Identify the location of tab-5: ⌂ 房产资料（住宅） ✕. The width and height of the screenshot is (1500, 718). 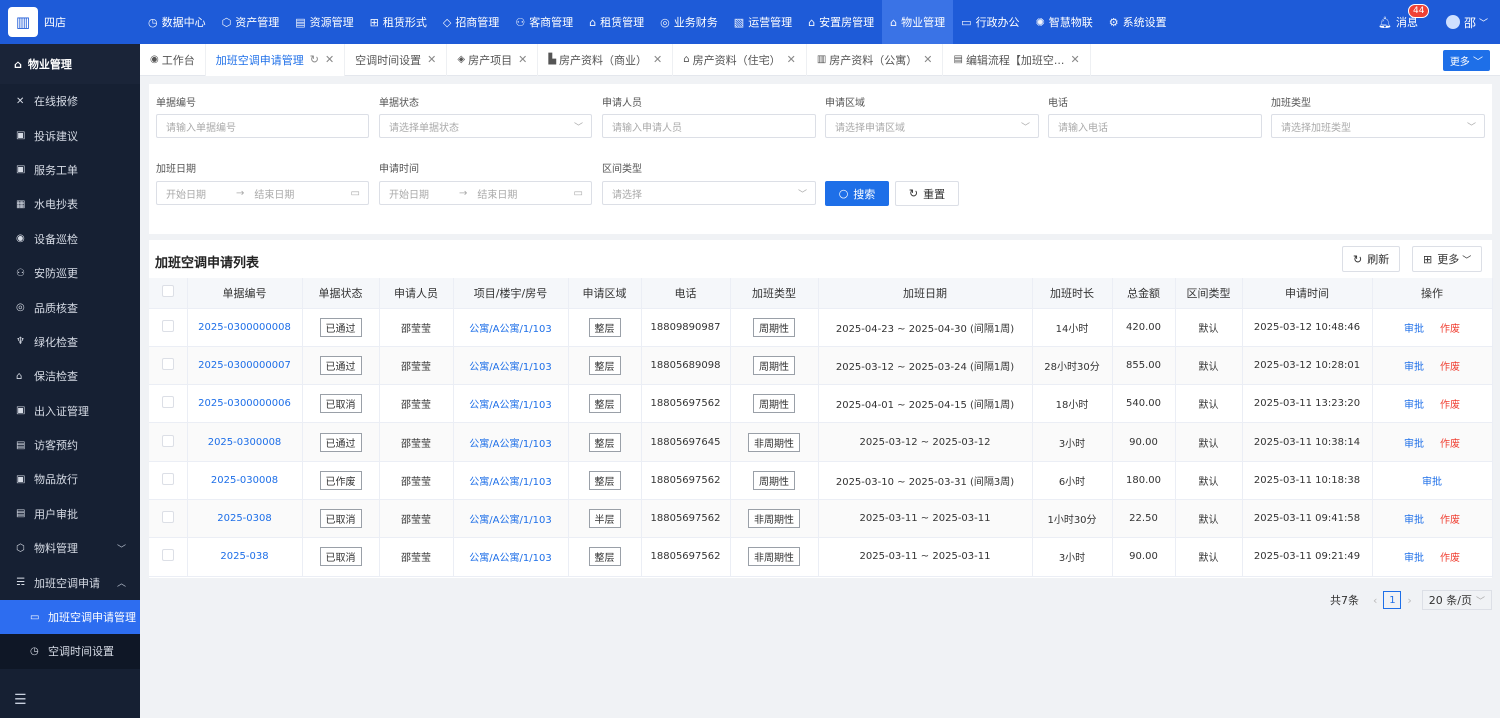
(740, 59).